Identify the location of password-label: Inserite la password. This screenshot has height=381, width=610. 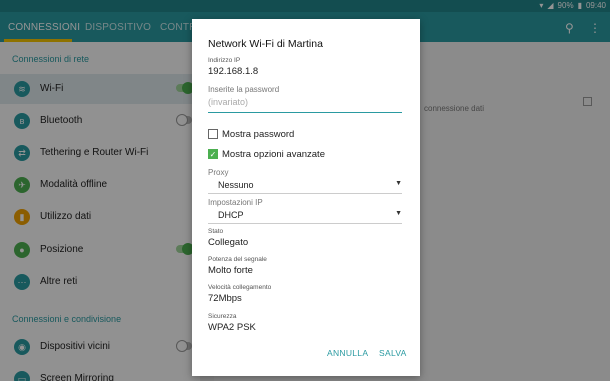
(244, 89).